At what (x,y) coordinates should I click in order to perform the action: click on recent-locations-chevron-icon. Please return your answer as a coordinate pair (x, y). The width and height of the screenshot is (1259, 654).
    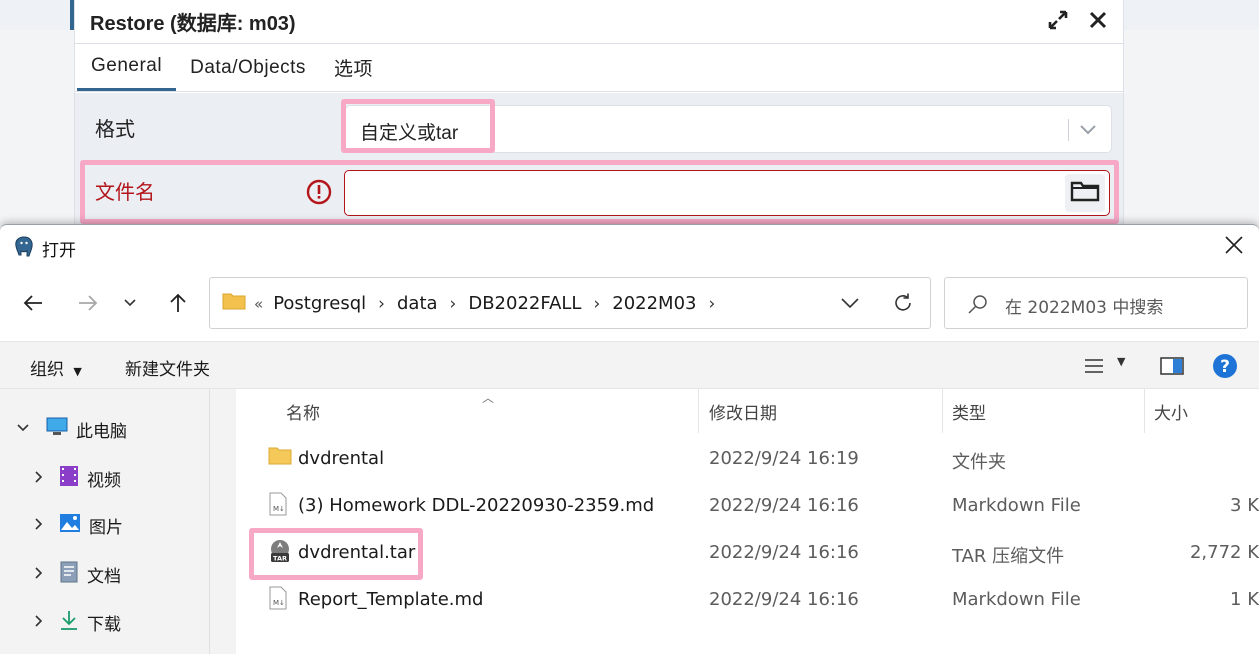
    Looking at the image, I should click on (130, 304).